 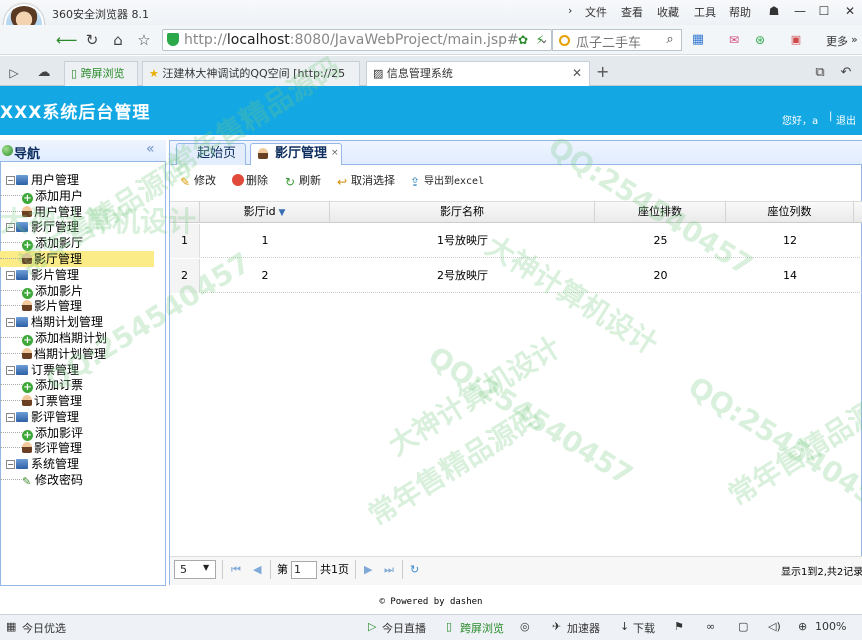 I want to click on browser-tab-qzone: ★ 汪建林大神调试的QQ空间 [http://25, so click(x=251, y=73).